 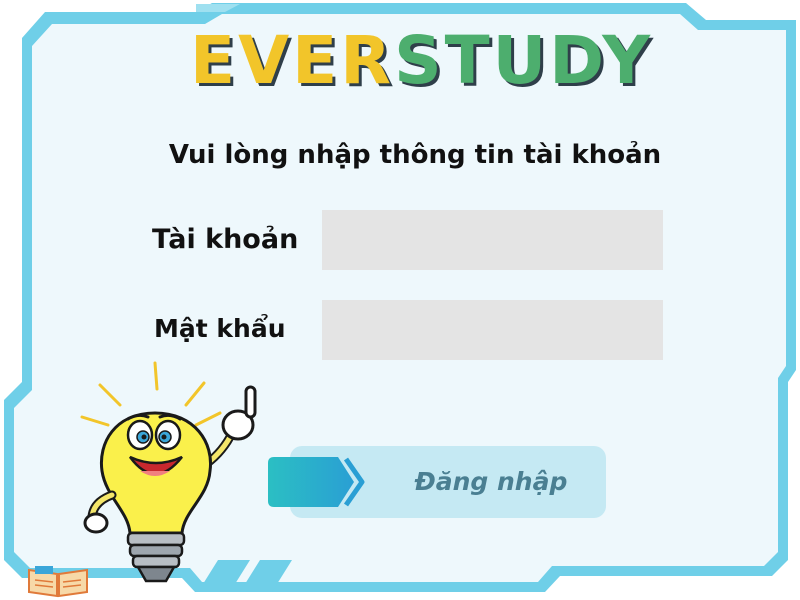 What do you see at coordinates (316, 482) in the screenshot?
I see `chevron-right-icon` at bounding box center [316, 482].